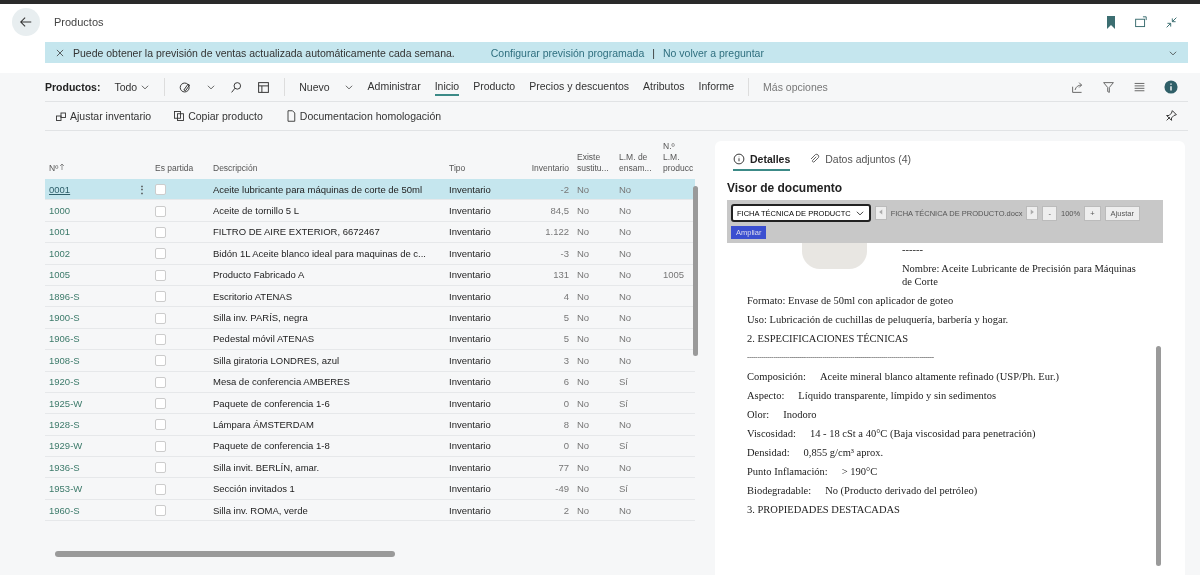 The height and width of the screenshot is (575, 1200). I want to click on column-header: Descripción, so click(235, 168).